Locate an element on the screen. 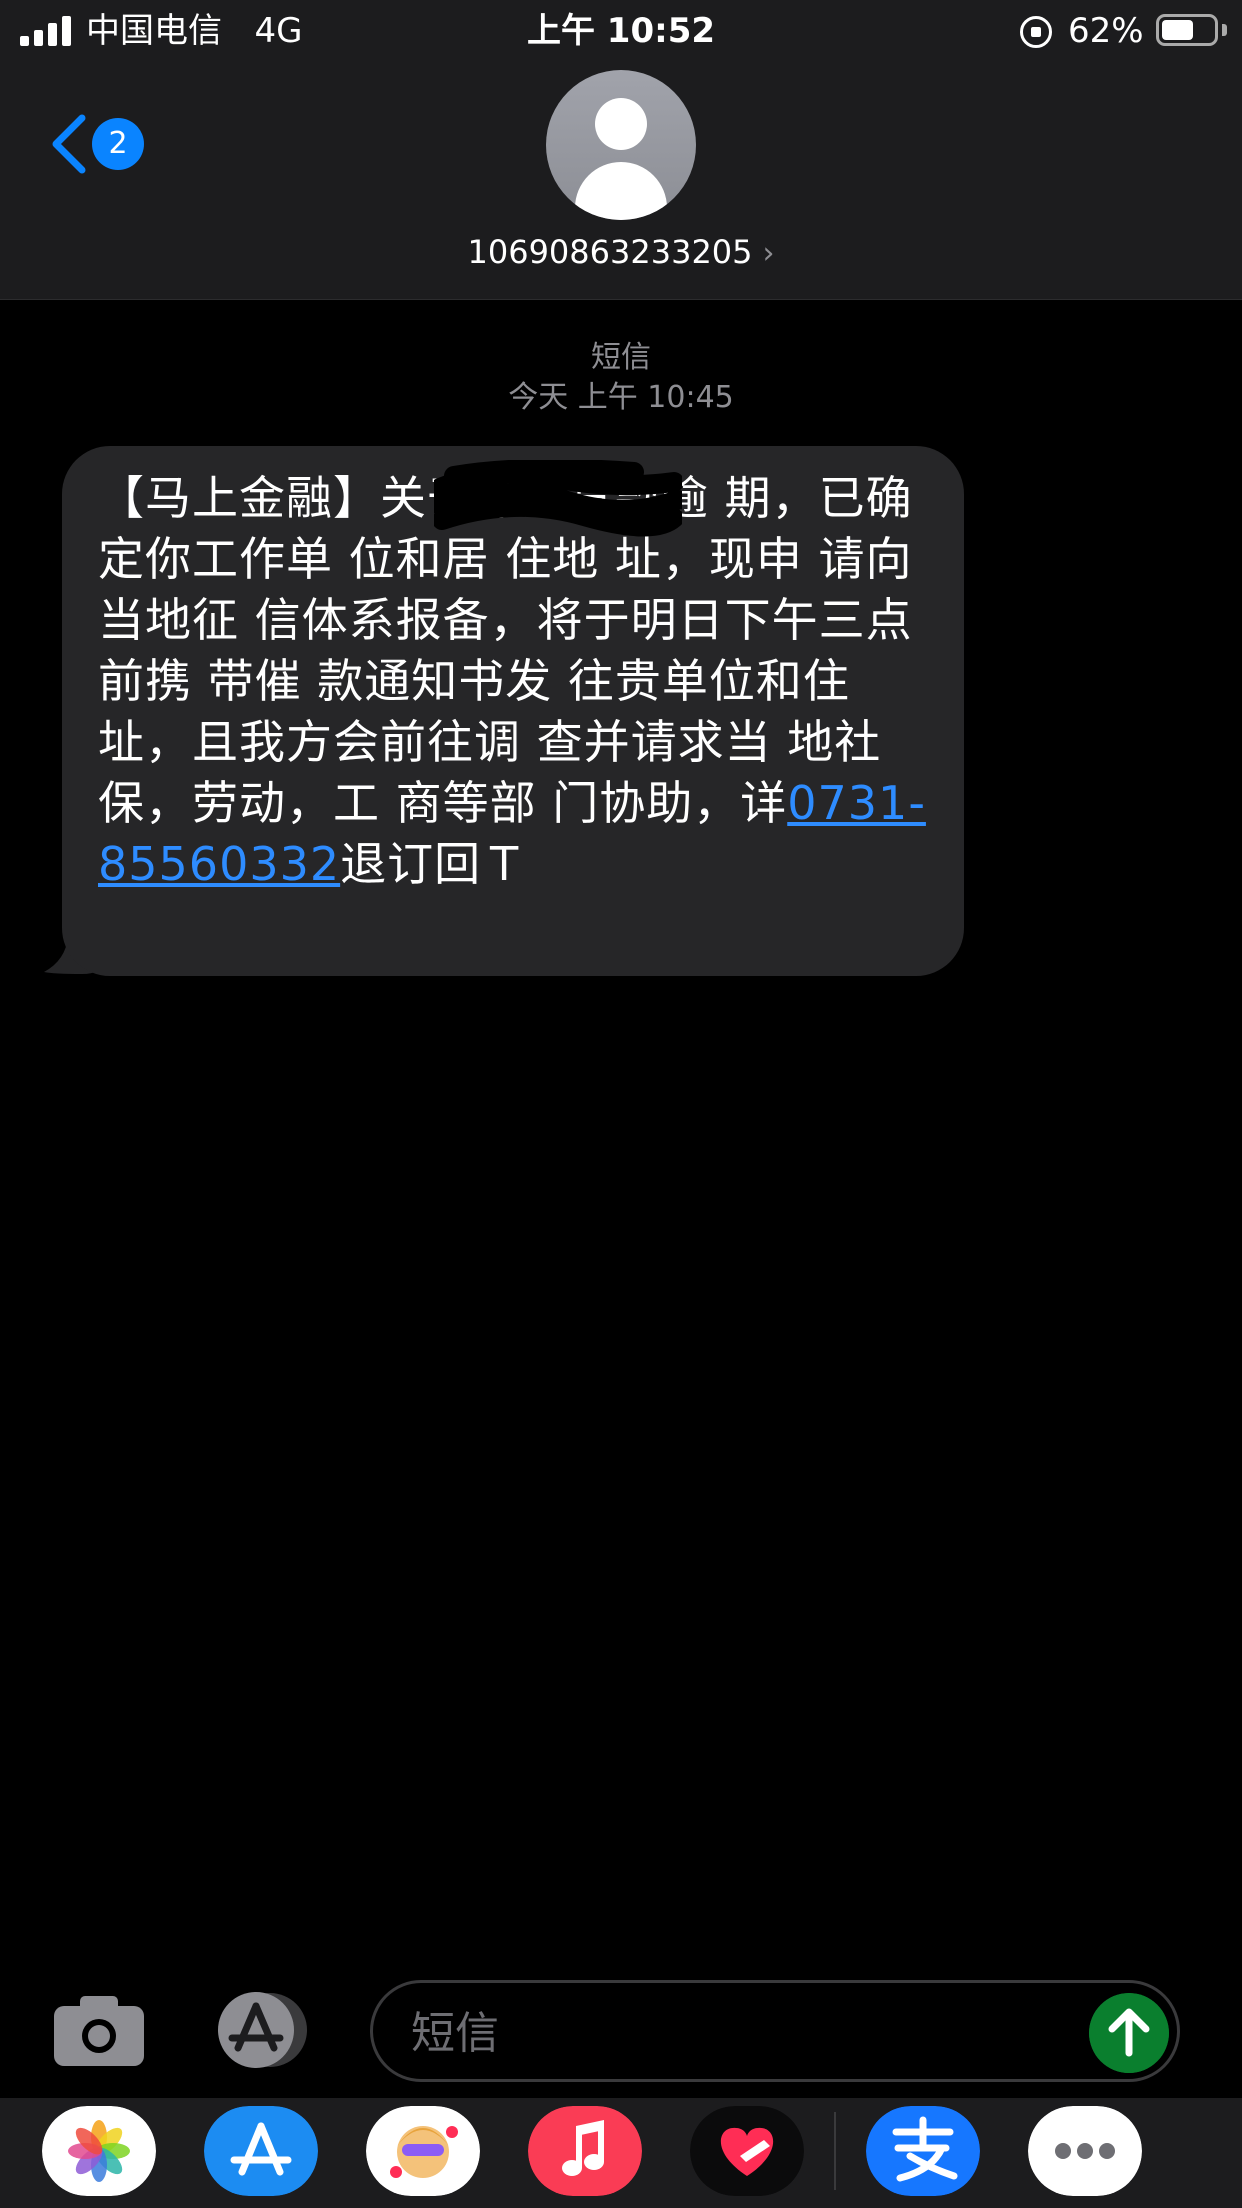 The image size is (1242, 2208). battery-icon is located at coordinates (1187, 30).